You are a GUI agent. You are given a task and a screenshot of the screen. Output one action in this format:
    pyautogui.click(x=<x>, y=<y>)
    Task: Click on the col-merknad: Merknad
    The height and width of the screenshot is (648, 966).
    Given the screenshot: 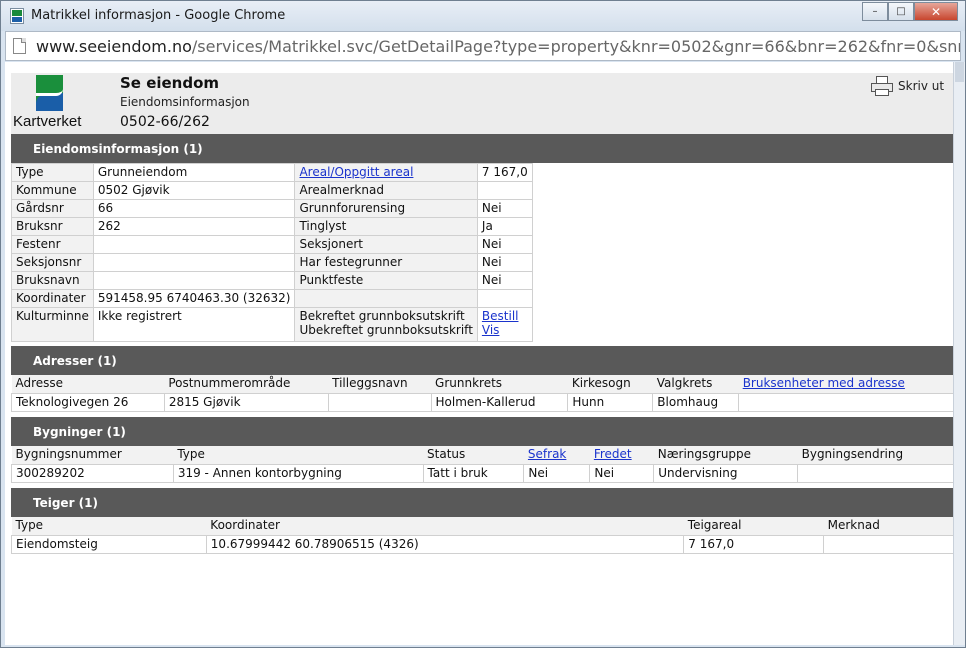 What is the action you would take?
    pyautogui.click(x=888, y=526)
    